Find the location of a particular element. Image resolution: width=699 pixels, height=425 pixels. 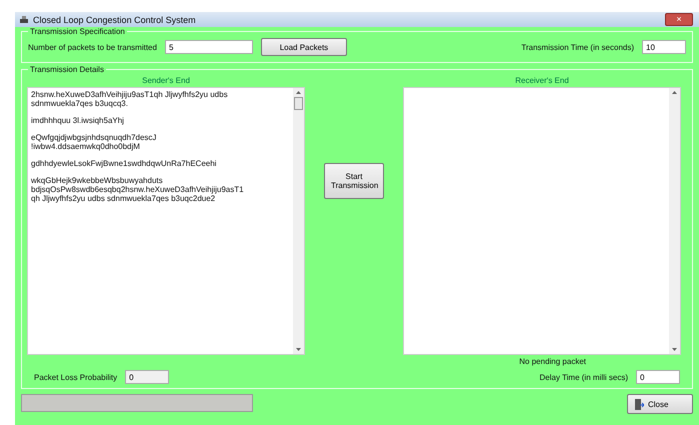

door-icon is located at coordinates (639, 404).